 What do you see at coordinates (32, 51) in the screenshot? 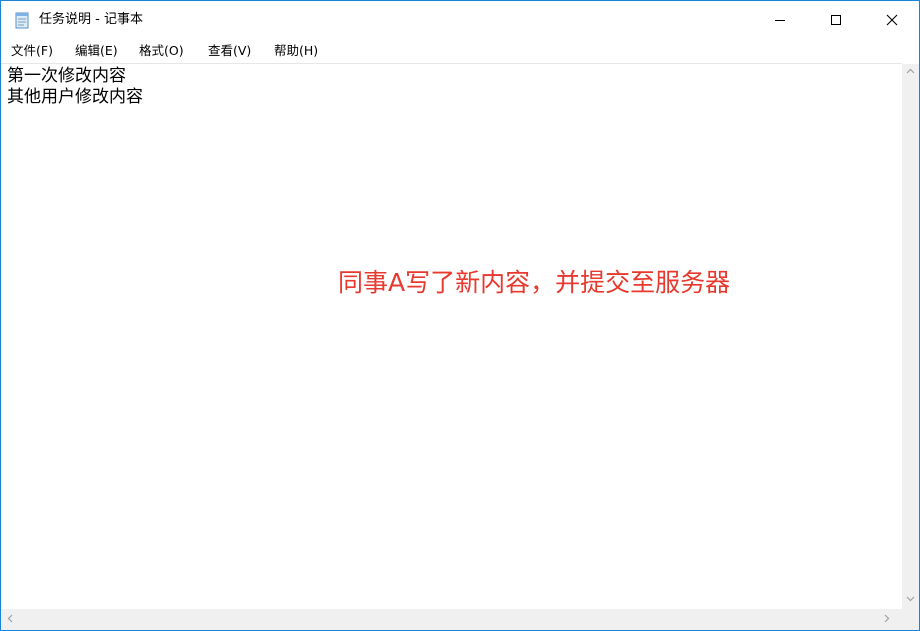
I see `menu-file: 文件(F)` at bounding box center [32, 51].